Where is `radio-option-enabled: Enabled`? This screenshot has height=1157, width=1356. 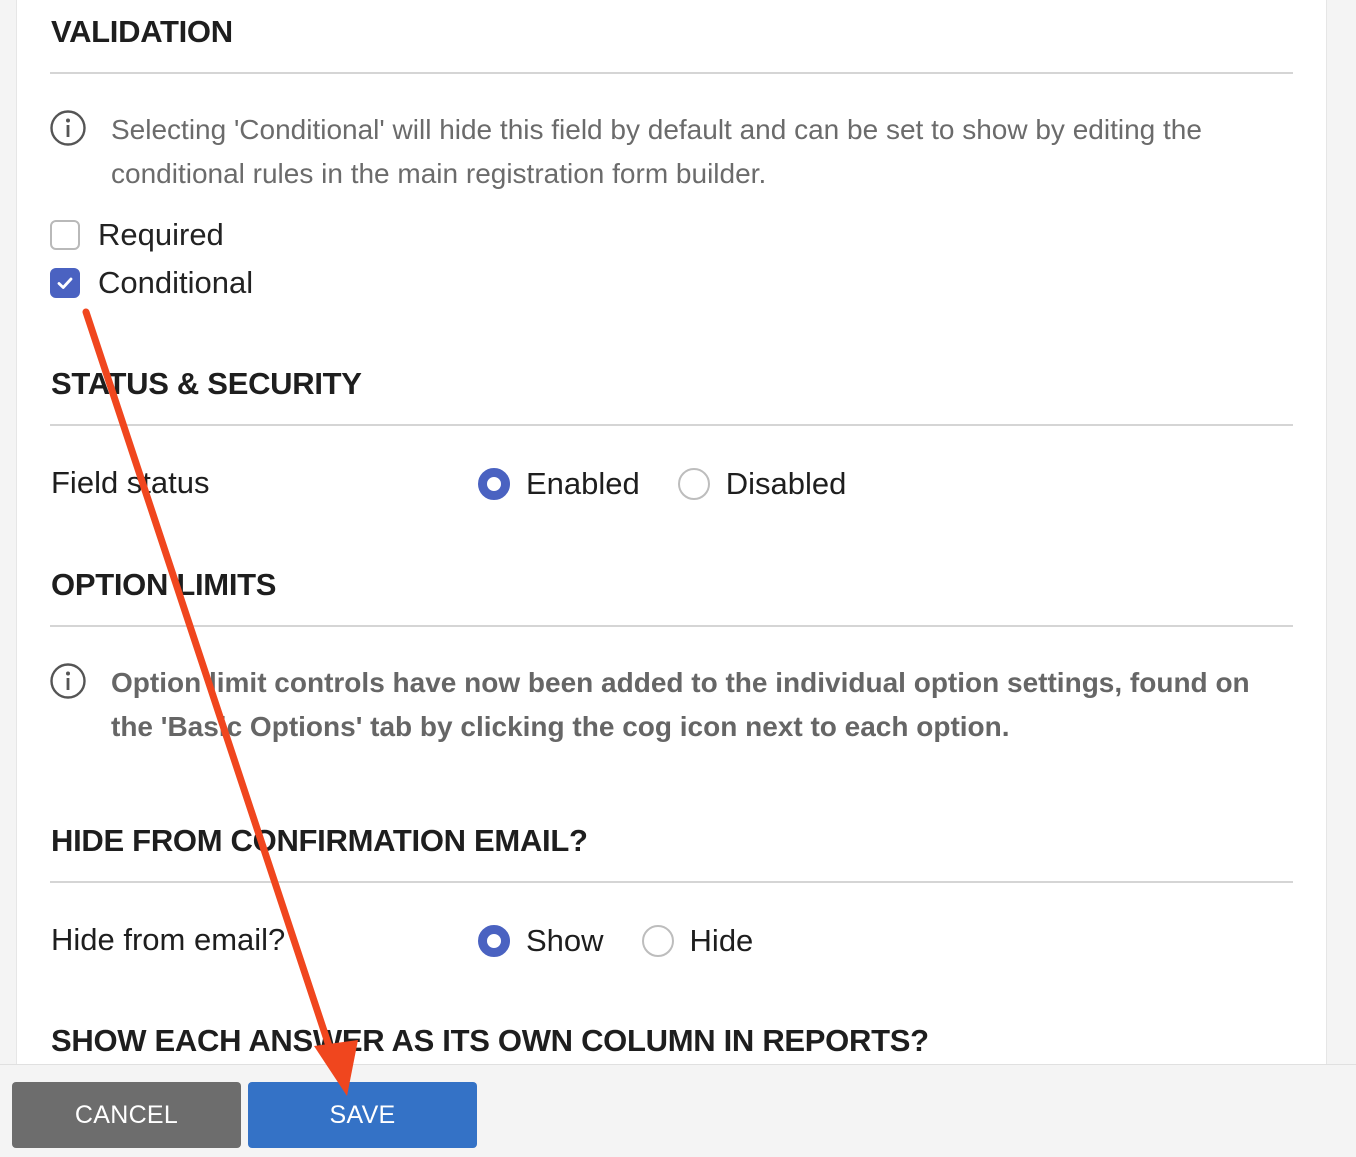
radio-option-enabled: Enabled is located at coordinates (559, 484).